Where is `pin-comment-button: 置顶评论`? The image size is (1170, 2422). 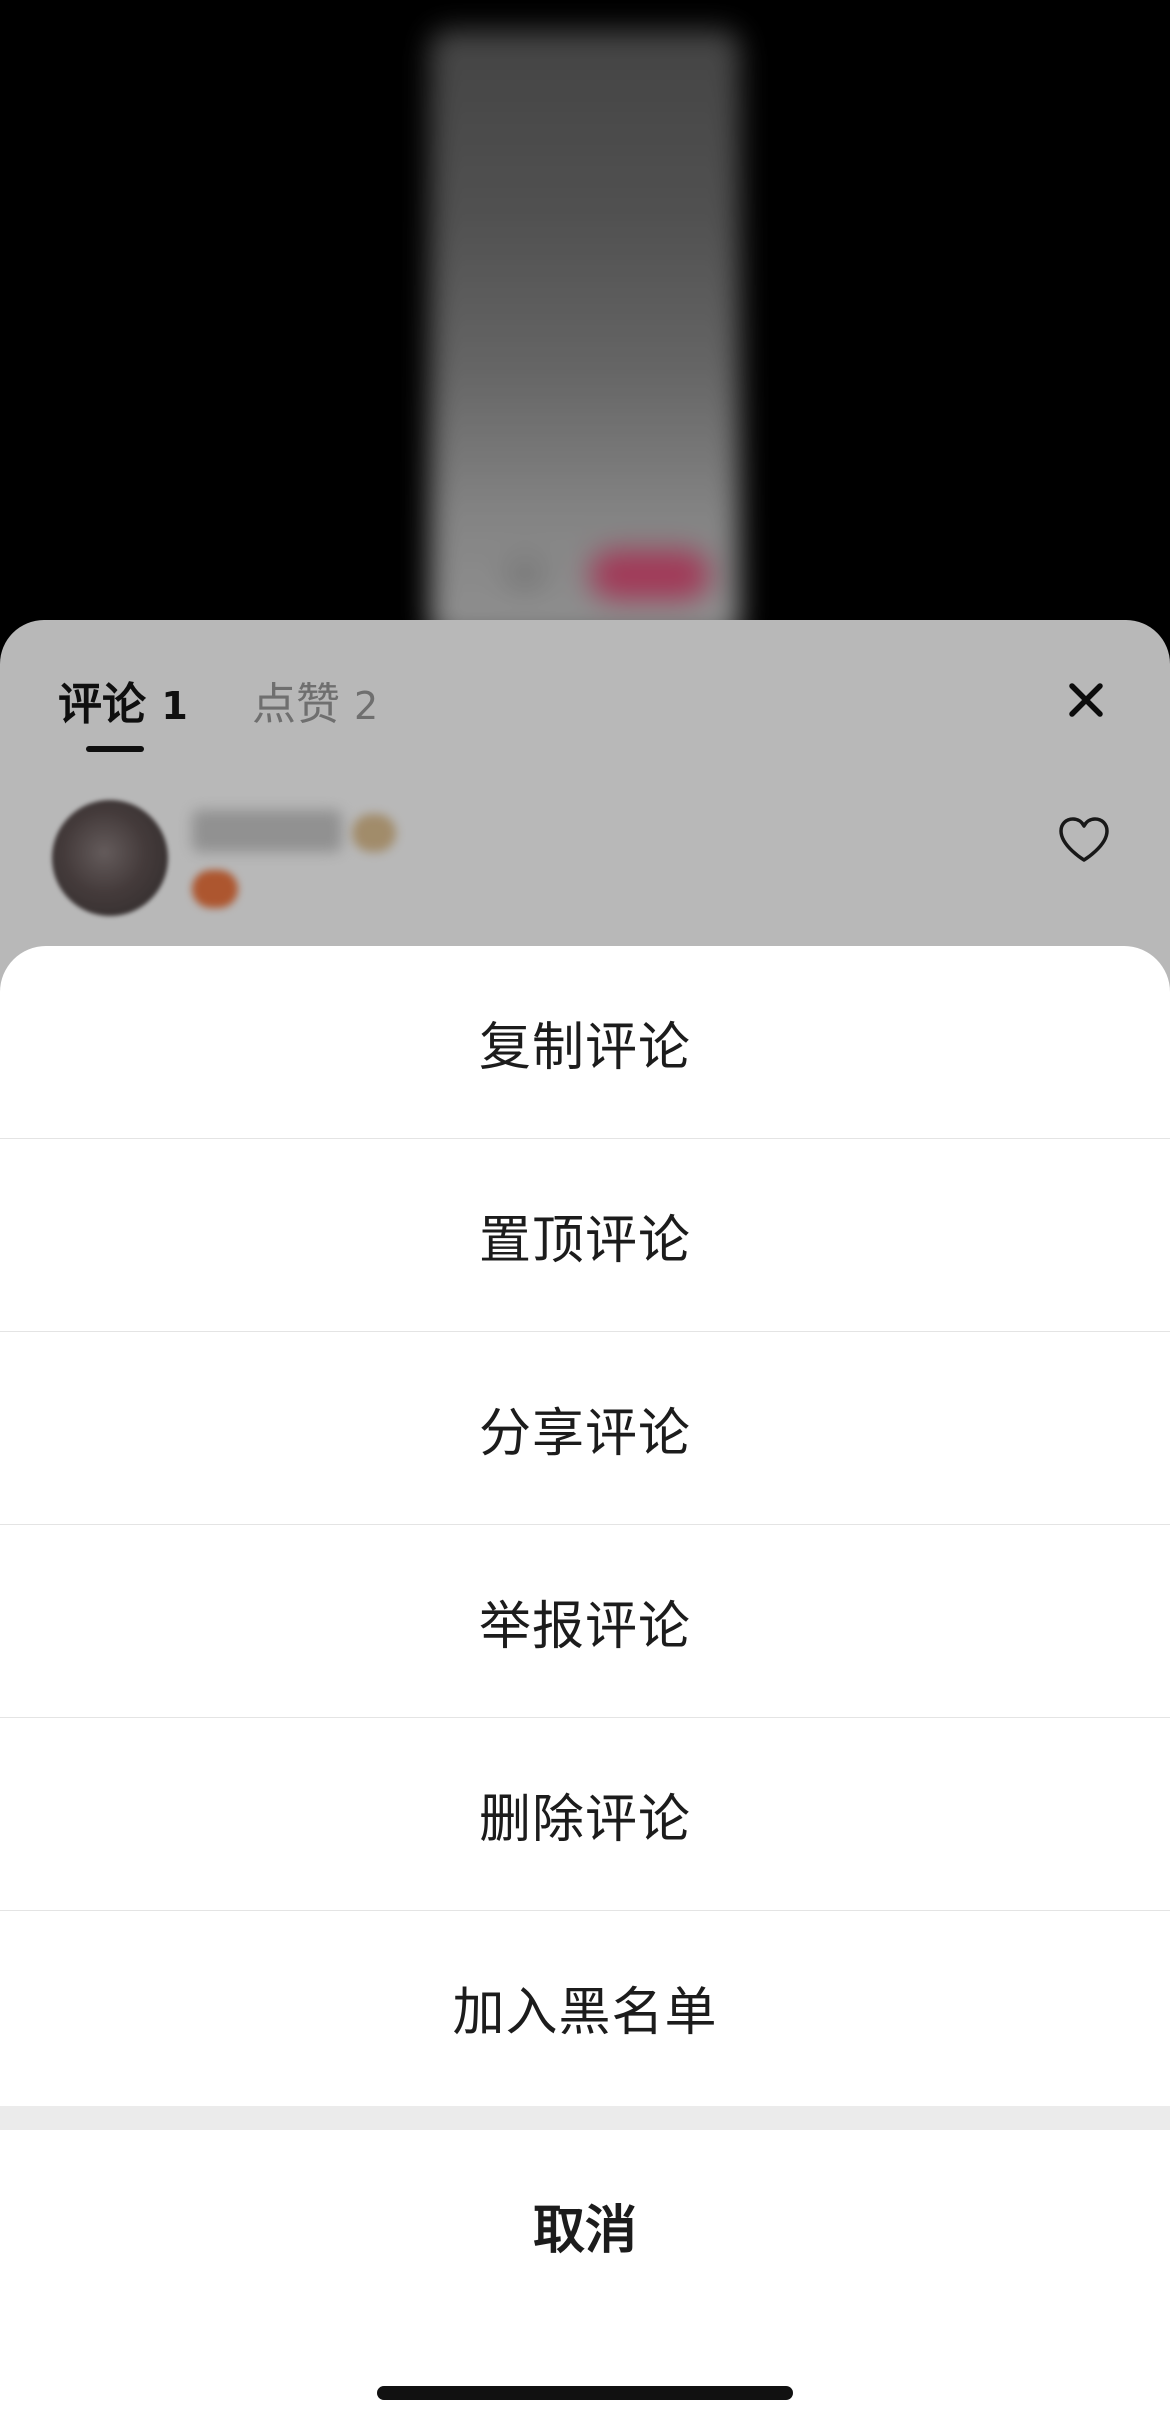 pin-comment-button: 置顶评论 is located at coordinates (585, 1235).